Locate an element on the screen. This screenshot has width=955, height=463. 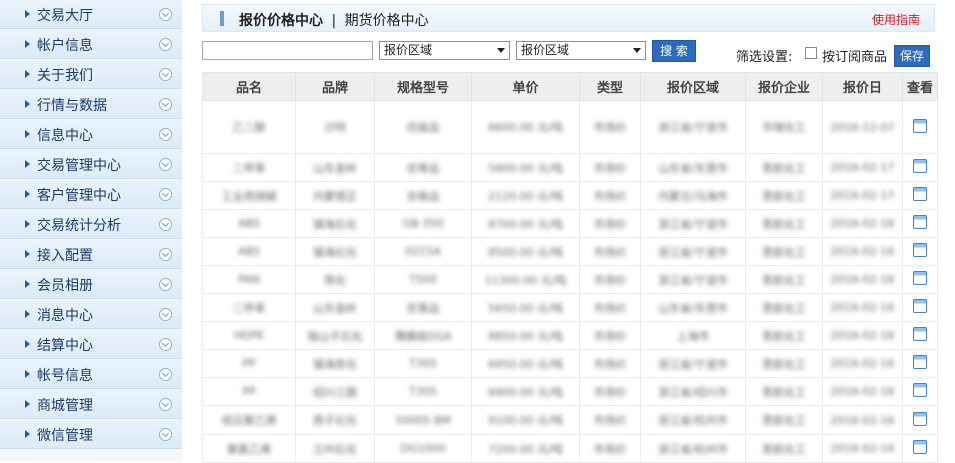
table-cell: 浙江省/宁波市 is located at coordinates (693, 127).